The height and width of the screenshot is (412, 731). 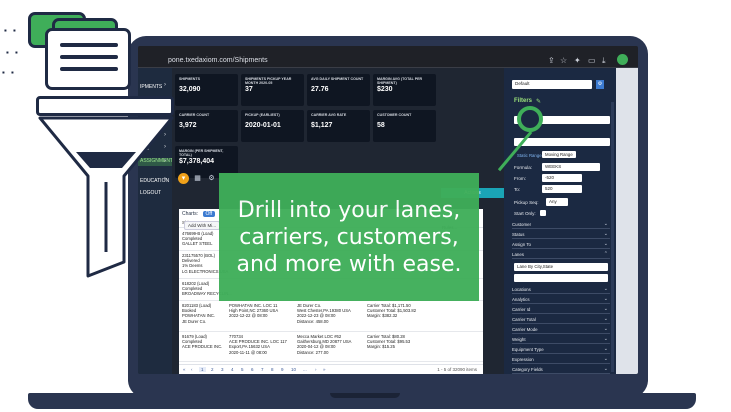 I want to click on filter-section-analytics: Analytics ⌄, so click(x=561, y=300).